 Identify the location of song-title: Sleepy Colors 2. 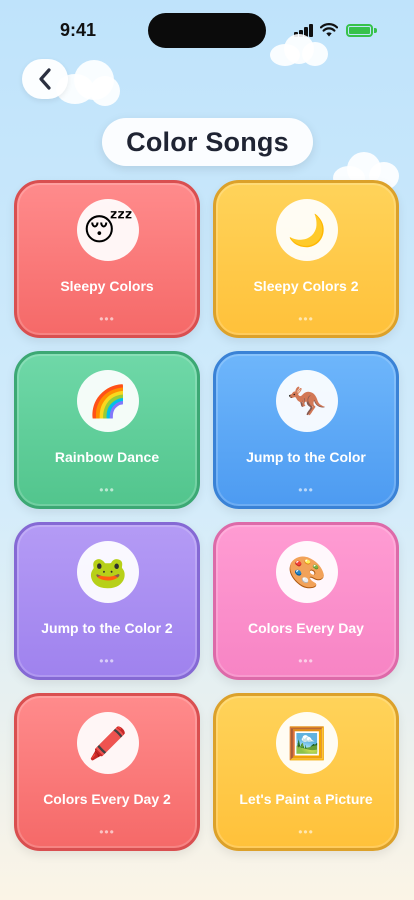
(306, 286).